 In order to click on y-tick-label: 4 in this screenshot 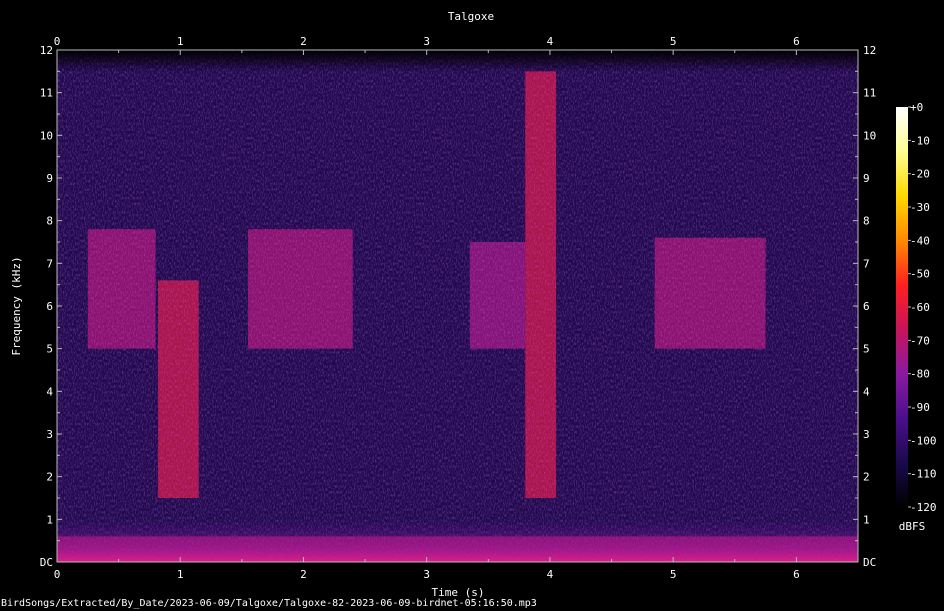, I will do `click(49, 391)`.